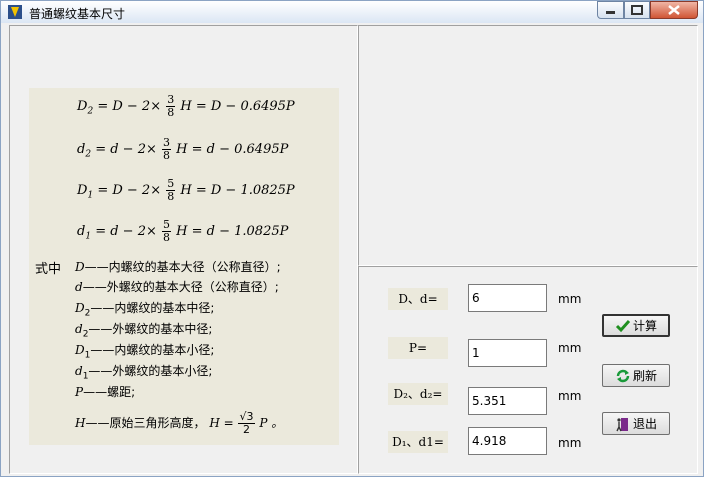 Image resolution: width=704 pixels, height=477 pixels. Describe the element at coordinates (644, 424) in the screenshot. I see `exit-label: 退出` at that location.